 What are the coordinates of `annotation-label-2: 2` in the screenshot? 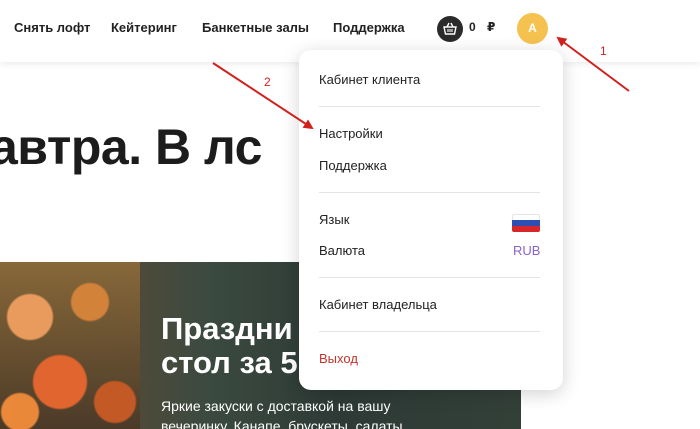 It's located at (267, 82).